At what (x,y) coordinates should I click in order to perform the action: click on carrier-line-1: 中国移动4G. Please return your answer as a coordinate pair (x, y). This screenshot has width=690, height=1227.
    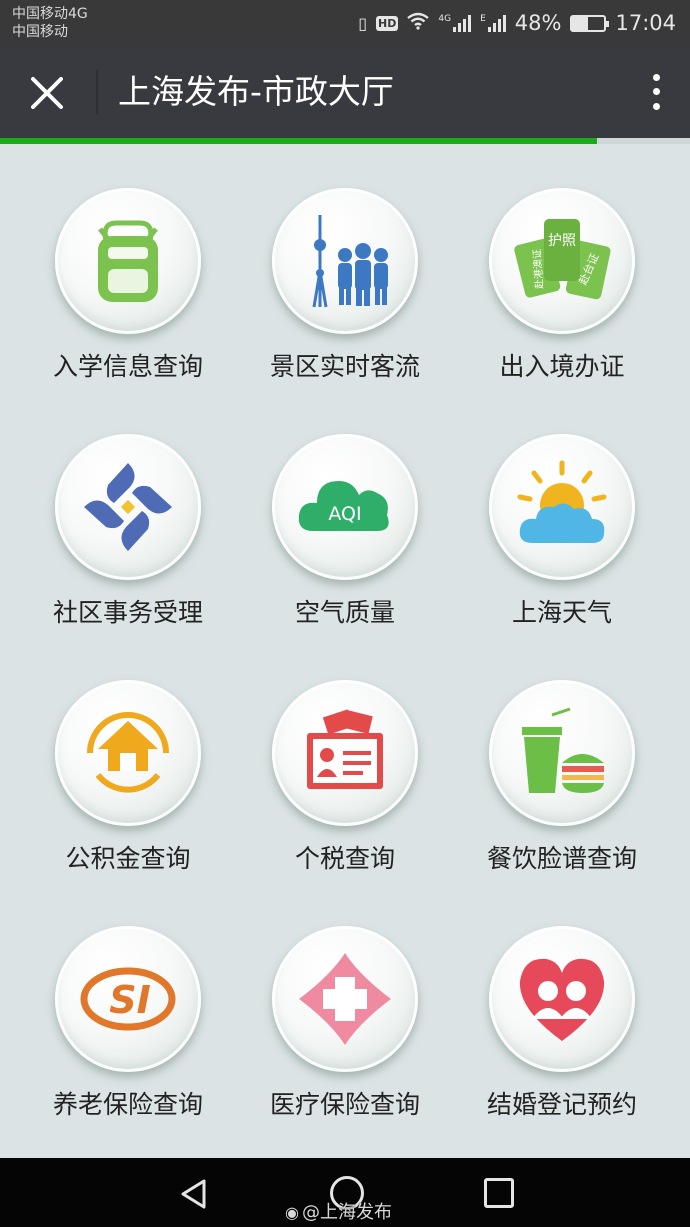
    Looking at the image, I should click on (50, 14).